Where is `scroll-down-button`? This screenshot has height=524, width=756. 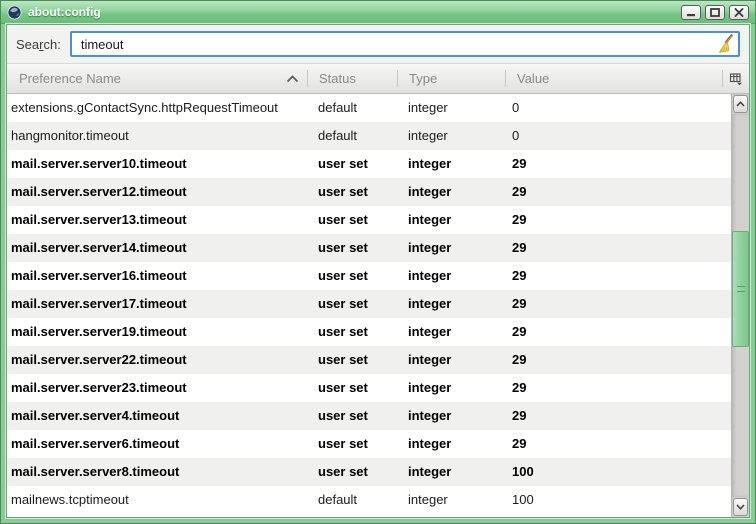 scroll-down-button is located at coordinates (740, 507).